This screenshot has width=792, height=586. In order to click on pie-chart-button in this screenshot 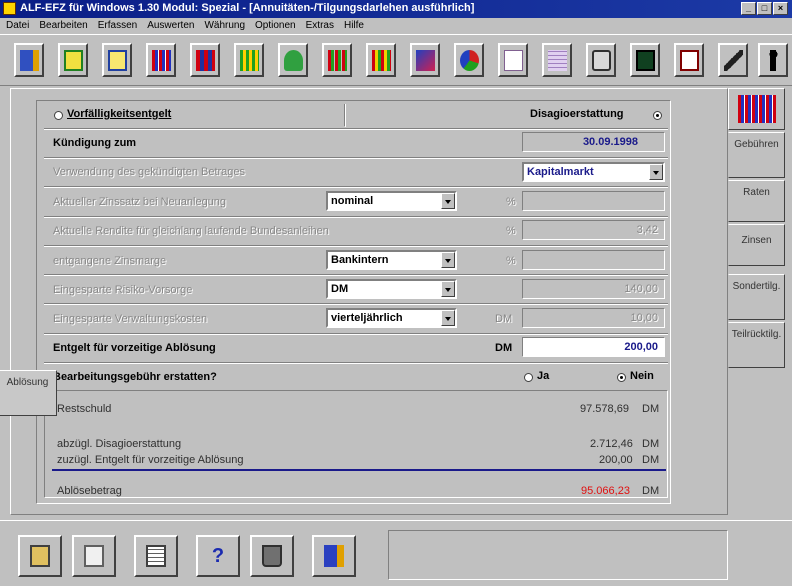, I will do `click(469, 60)`.